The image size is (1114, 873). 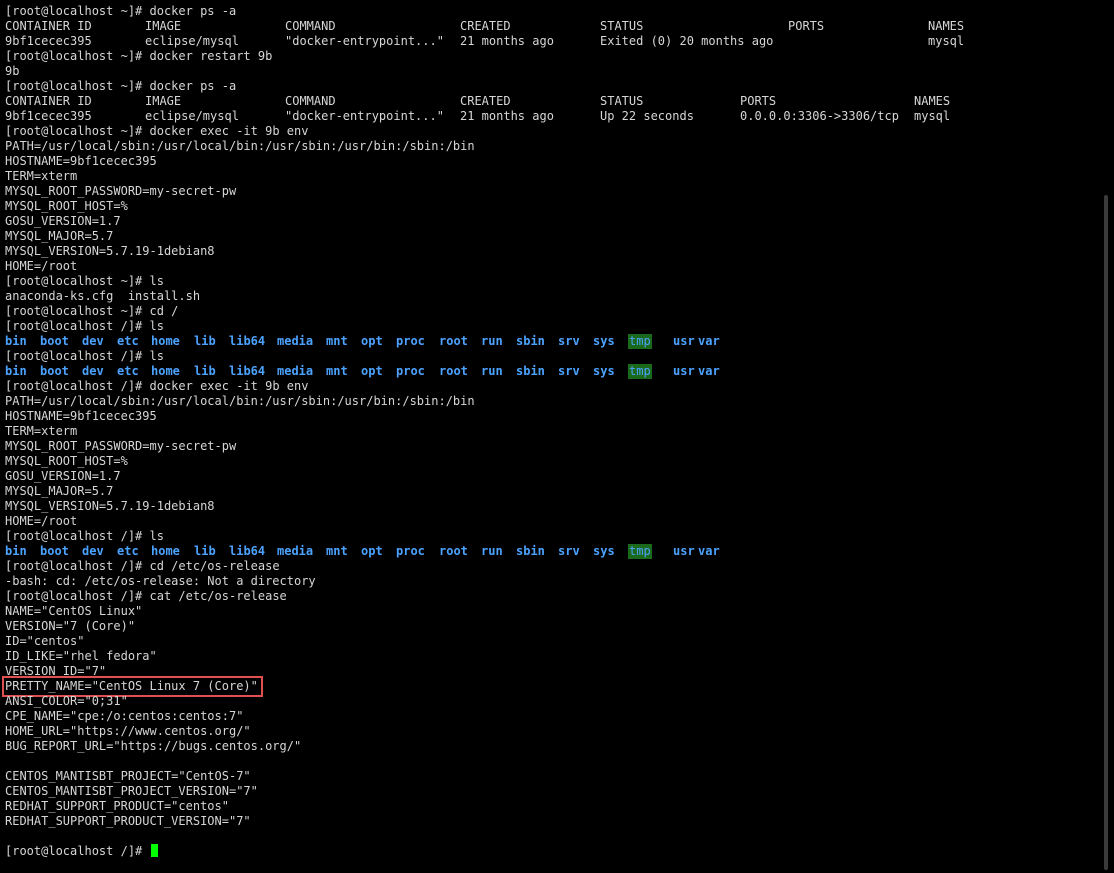 What do you see at coordinates (946, 26) in the screenshot?
I see `table-header-cell: NAMES` at bounding box center [946, 26].